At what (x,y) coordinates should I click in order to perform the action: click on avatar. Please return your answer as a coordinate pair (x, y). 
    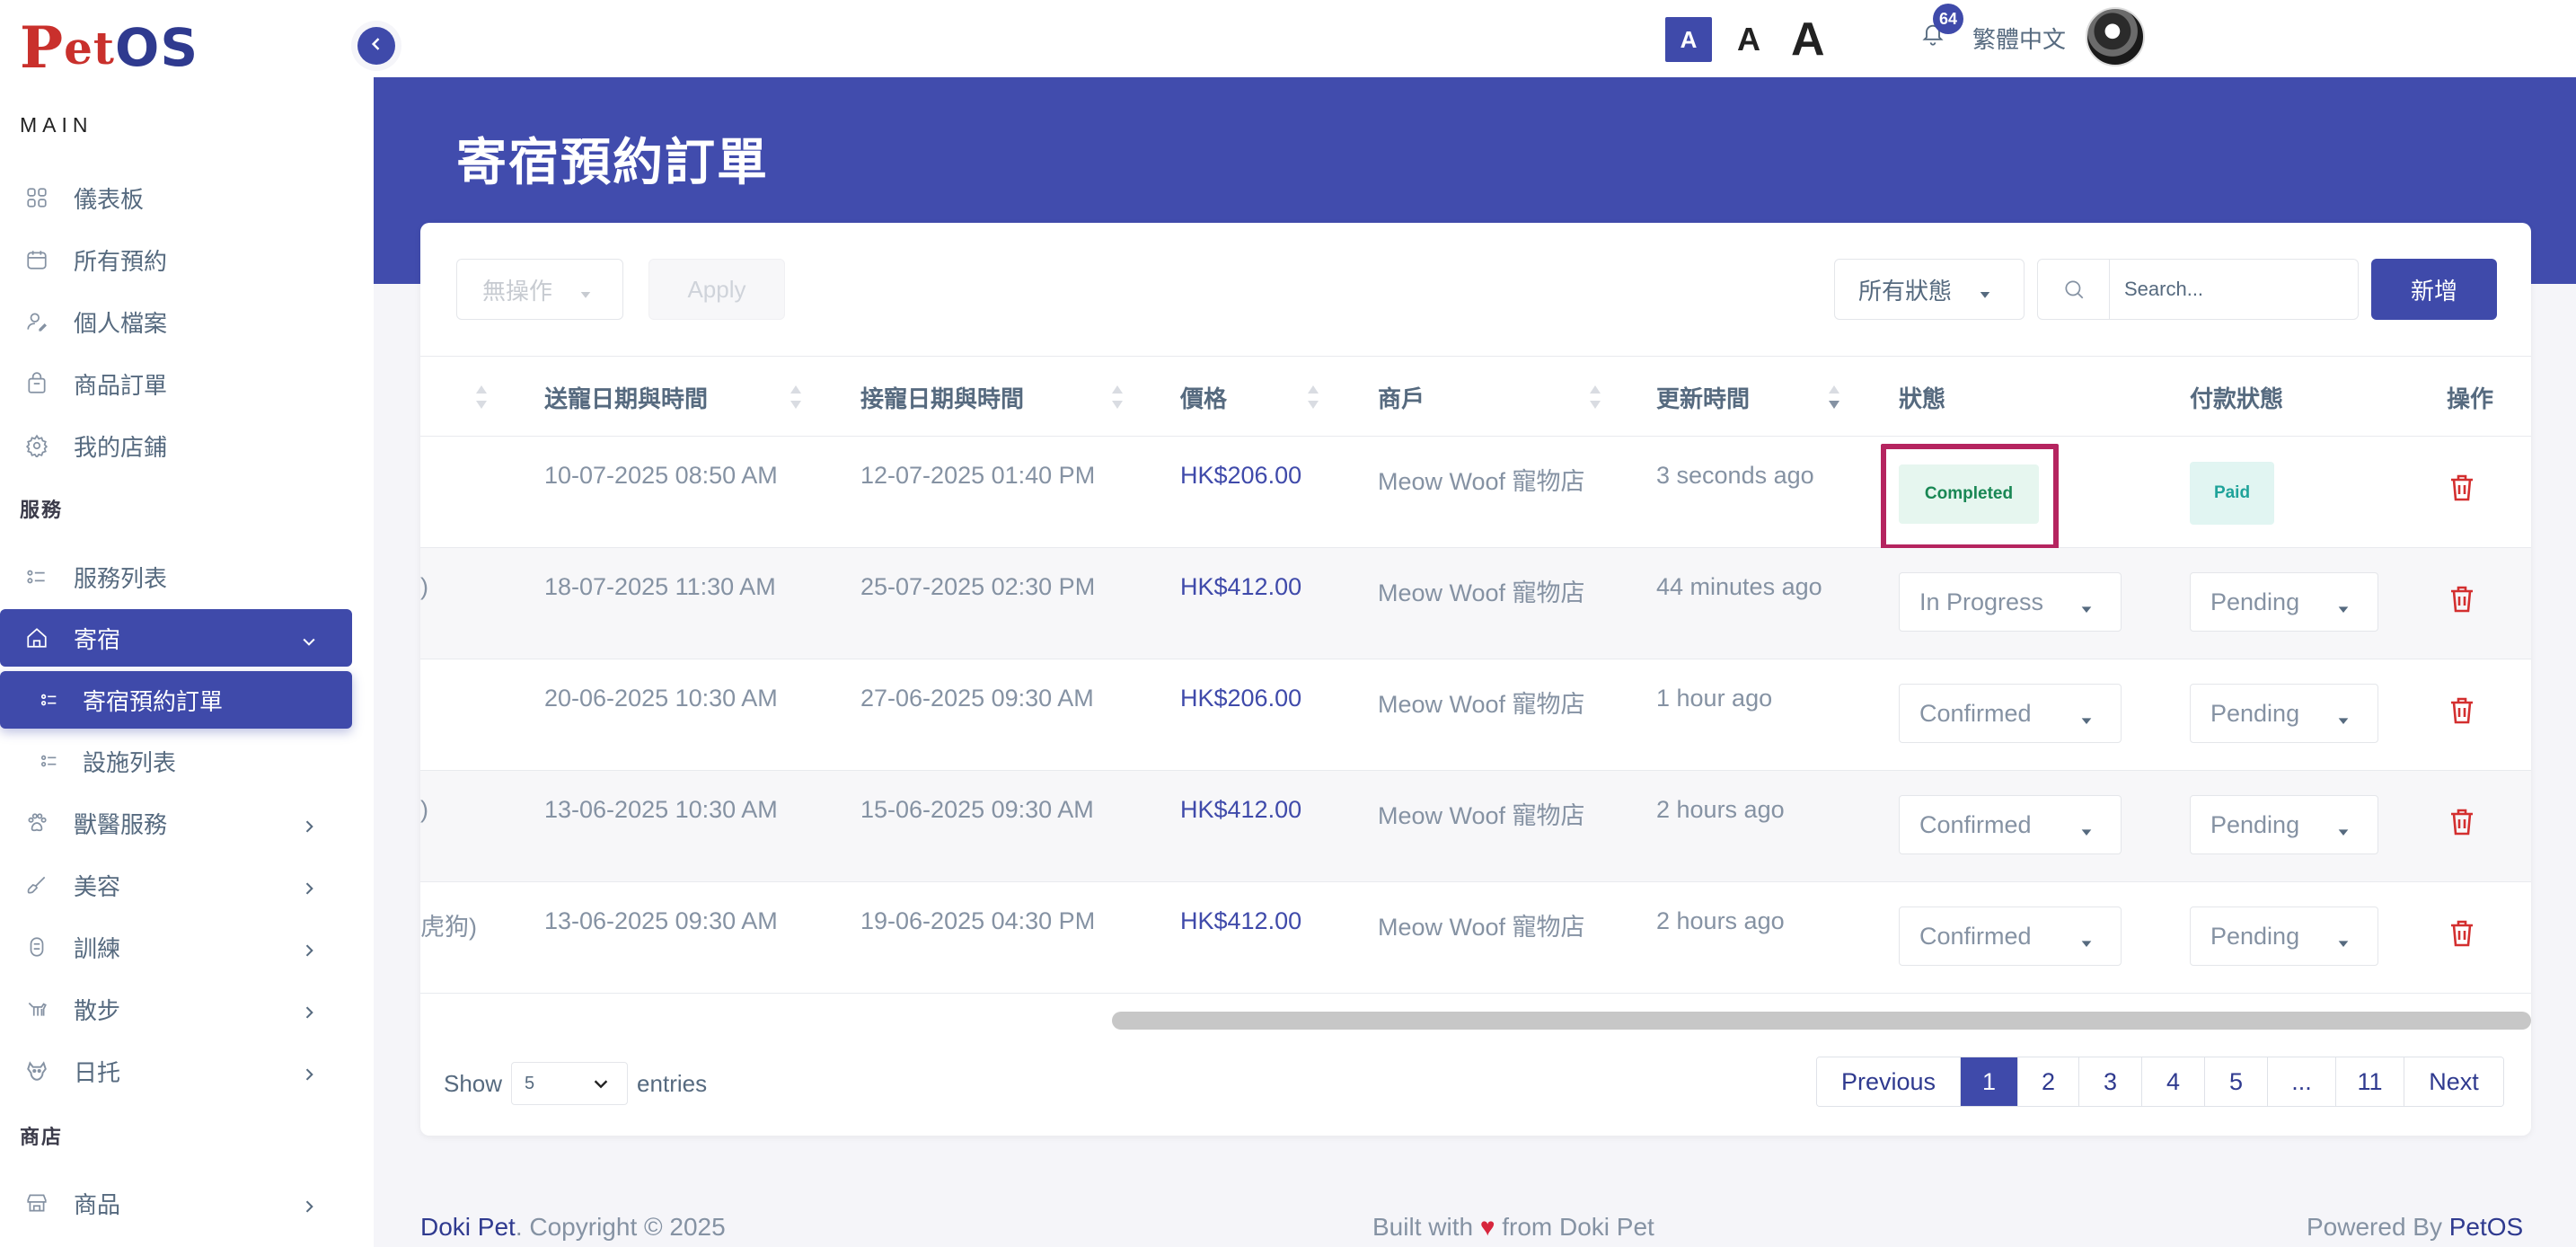
    Looking at the image, I should click on (2115, 37).